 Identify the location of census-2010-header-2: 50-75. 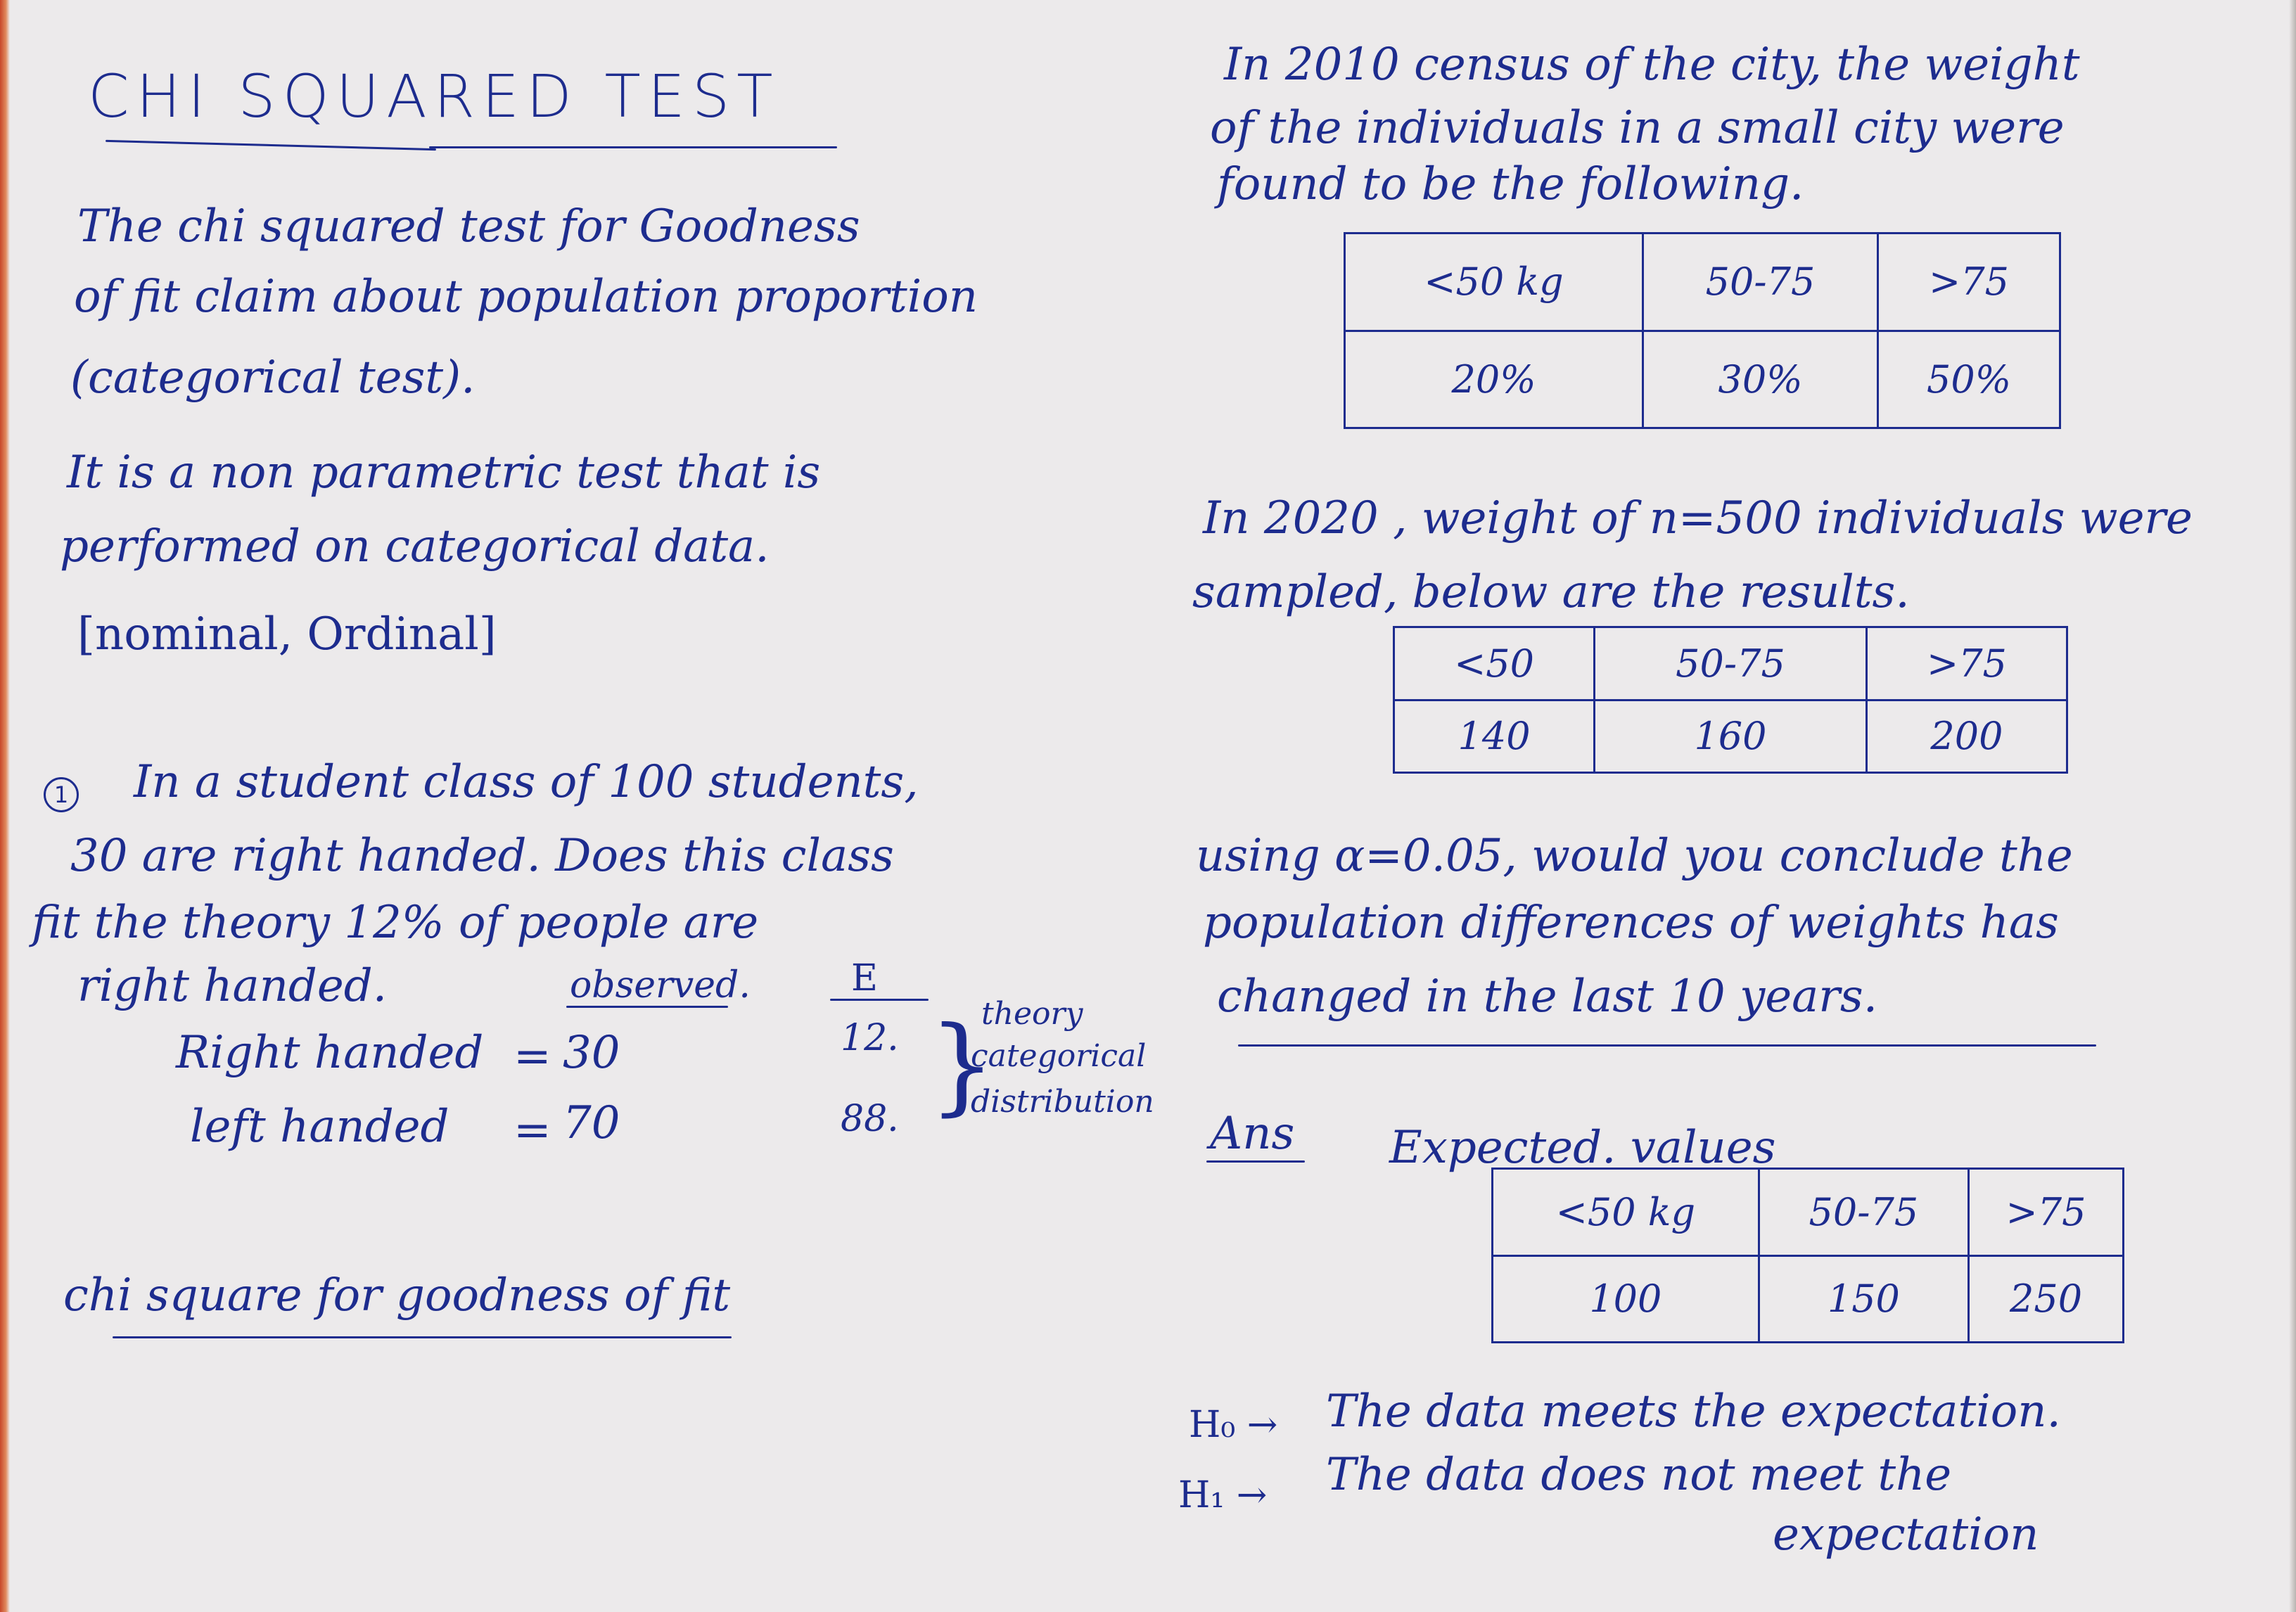
(1761, 282).